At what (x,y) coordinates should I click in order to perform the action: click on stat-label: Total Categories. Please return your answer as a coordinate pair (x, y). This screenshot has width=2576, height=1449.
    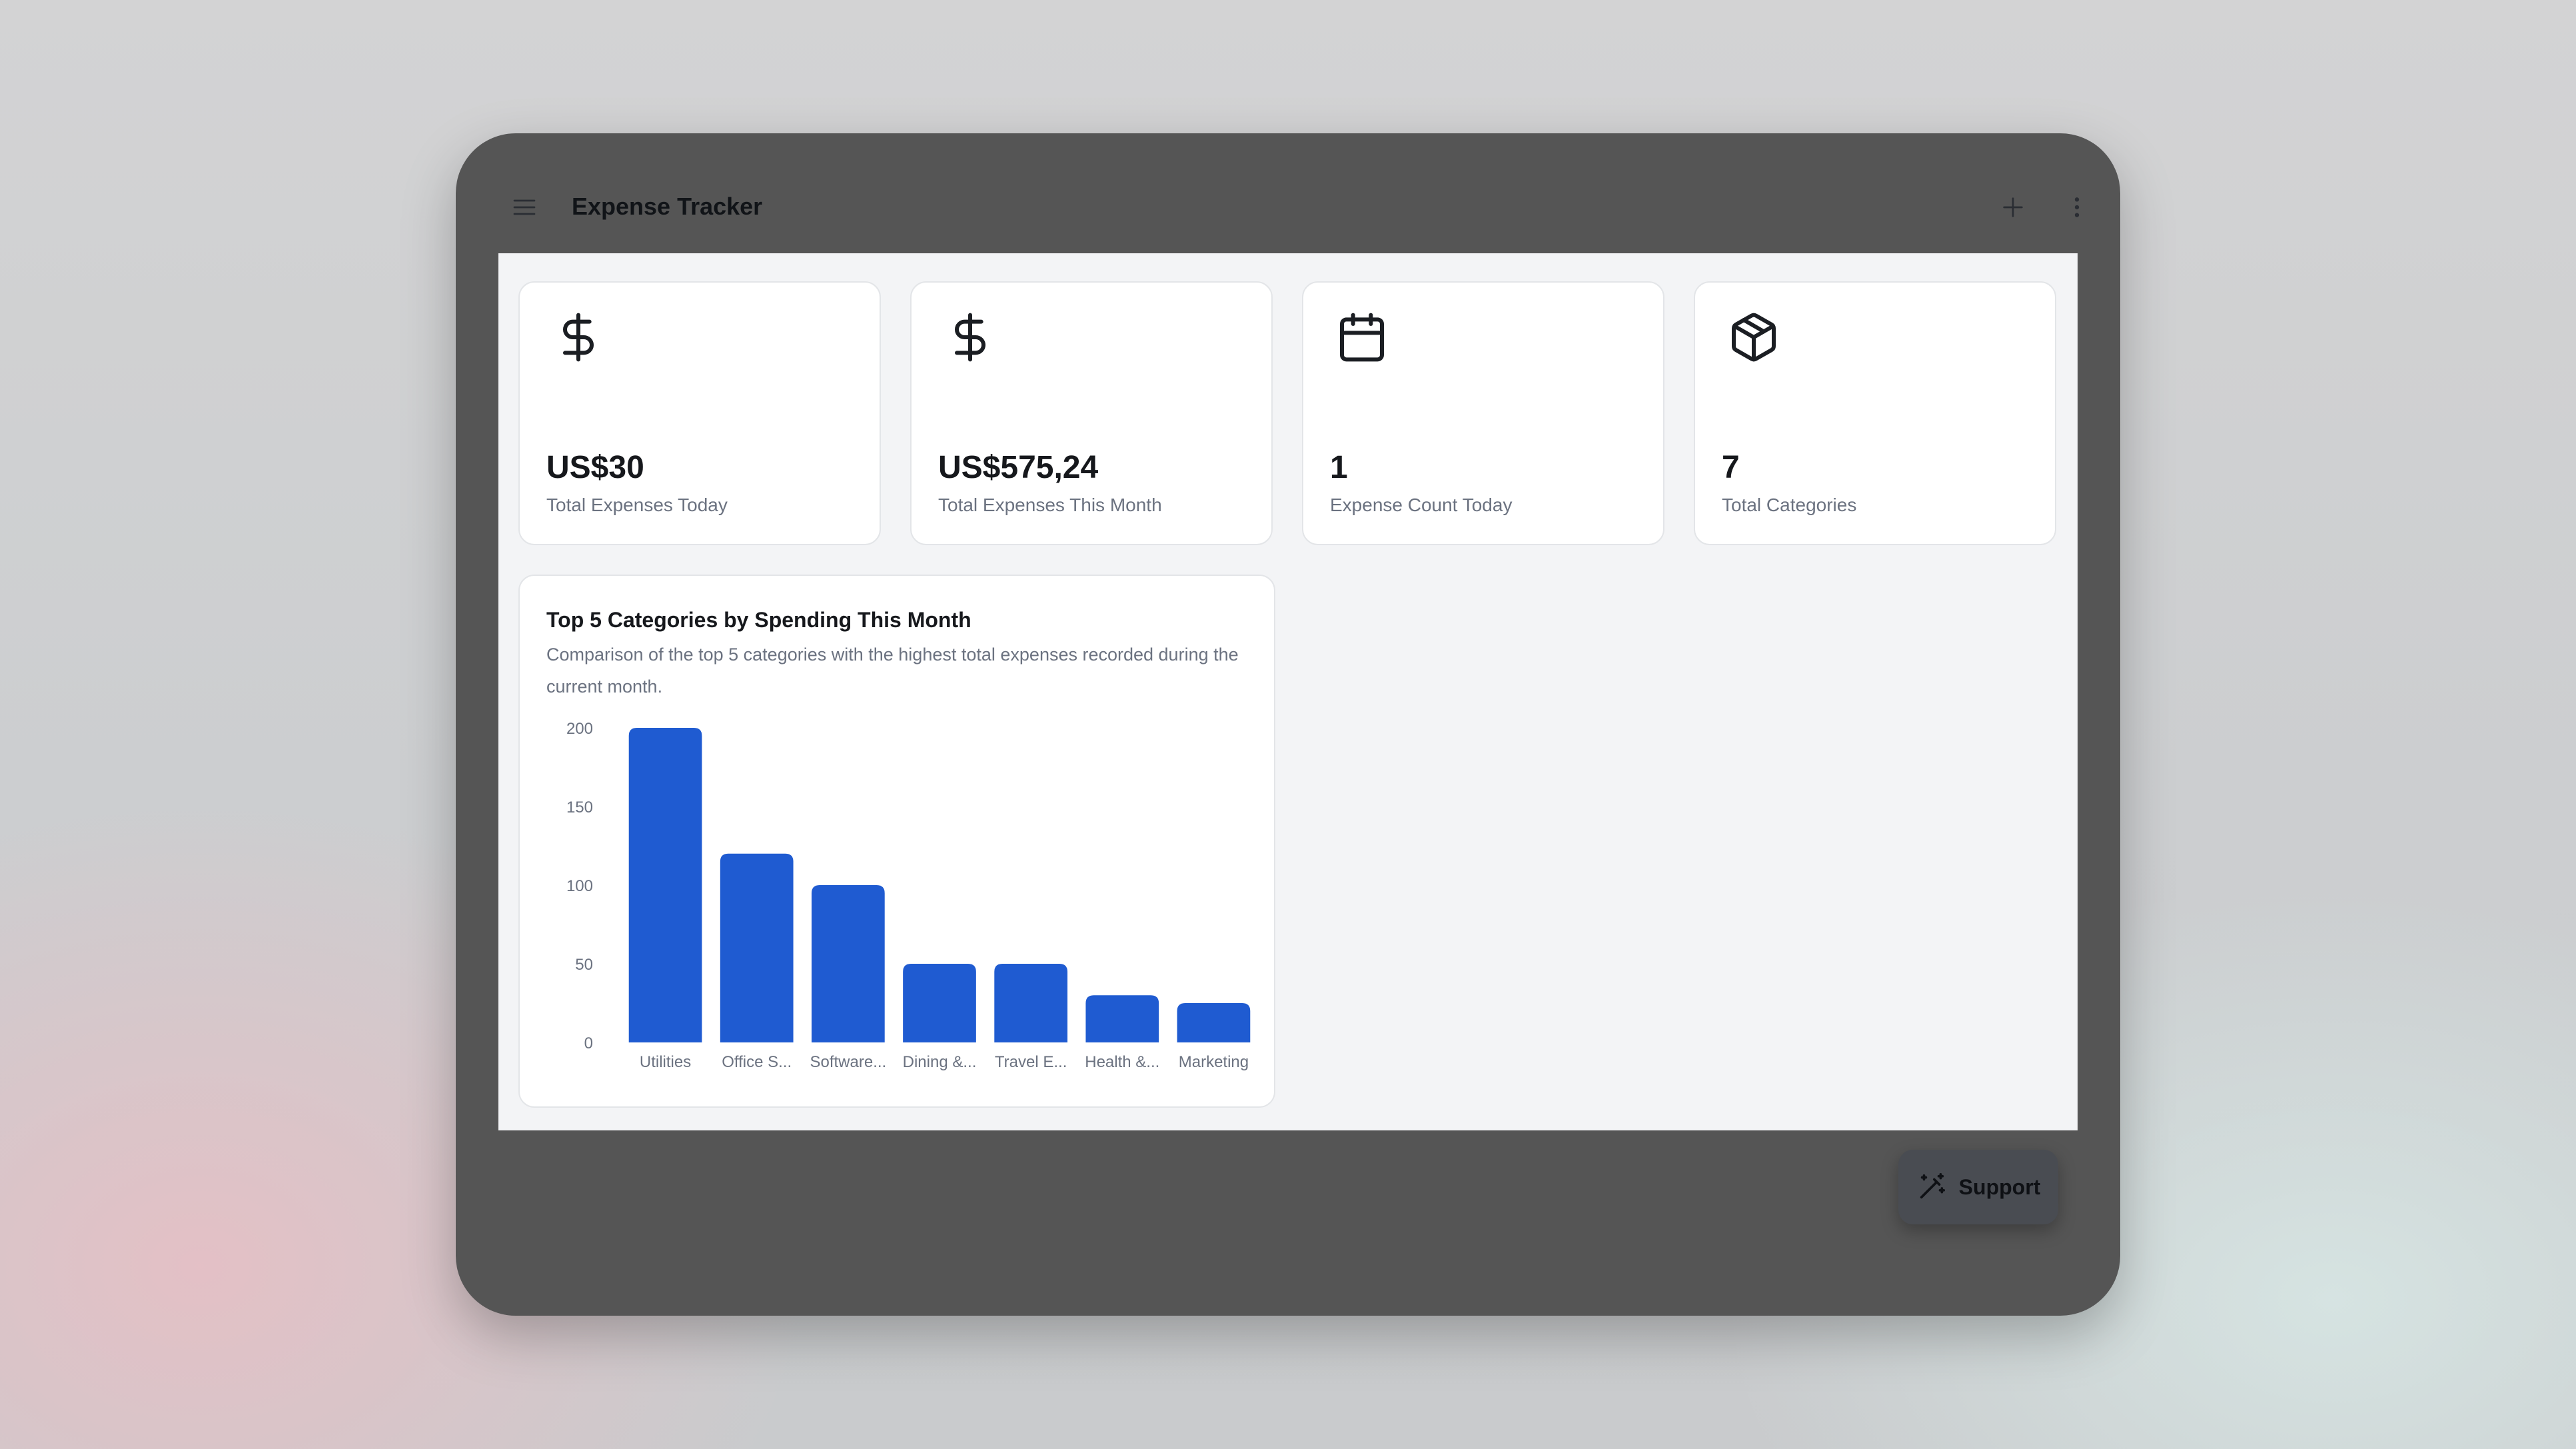
    Looking at the image, I should click on (1790, 505).